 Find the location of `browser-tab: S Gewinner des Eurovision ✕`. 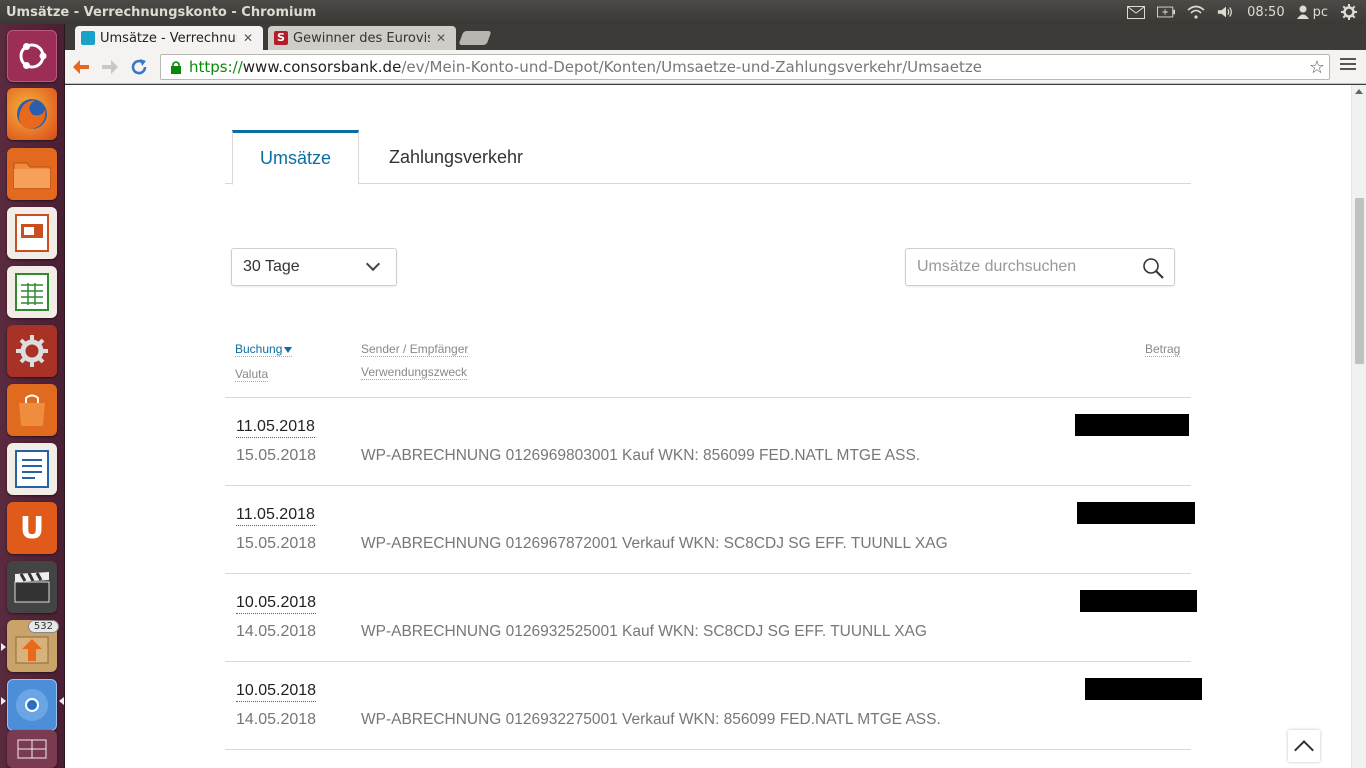

browser-tab: S Gewinner des Eurovision ✕ is located at coordinates (362, 38).